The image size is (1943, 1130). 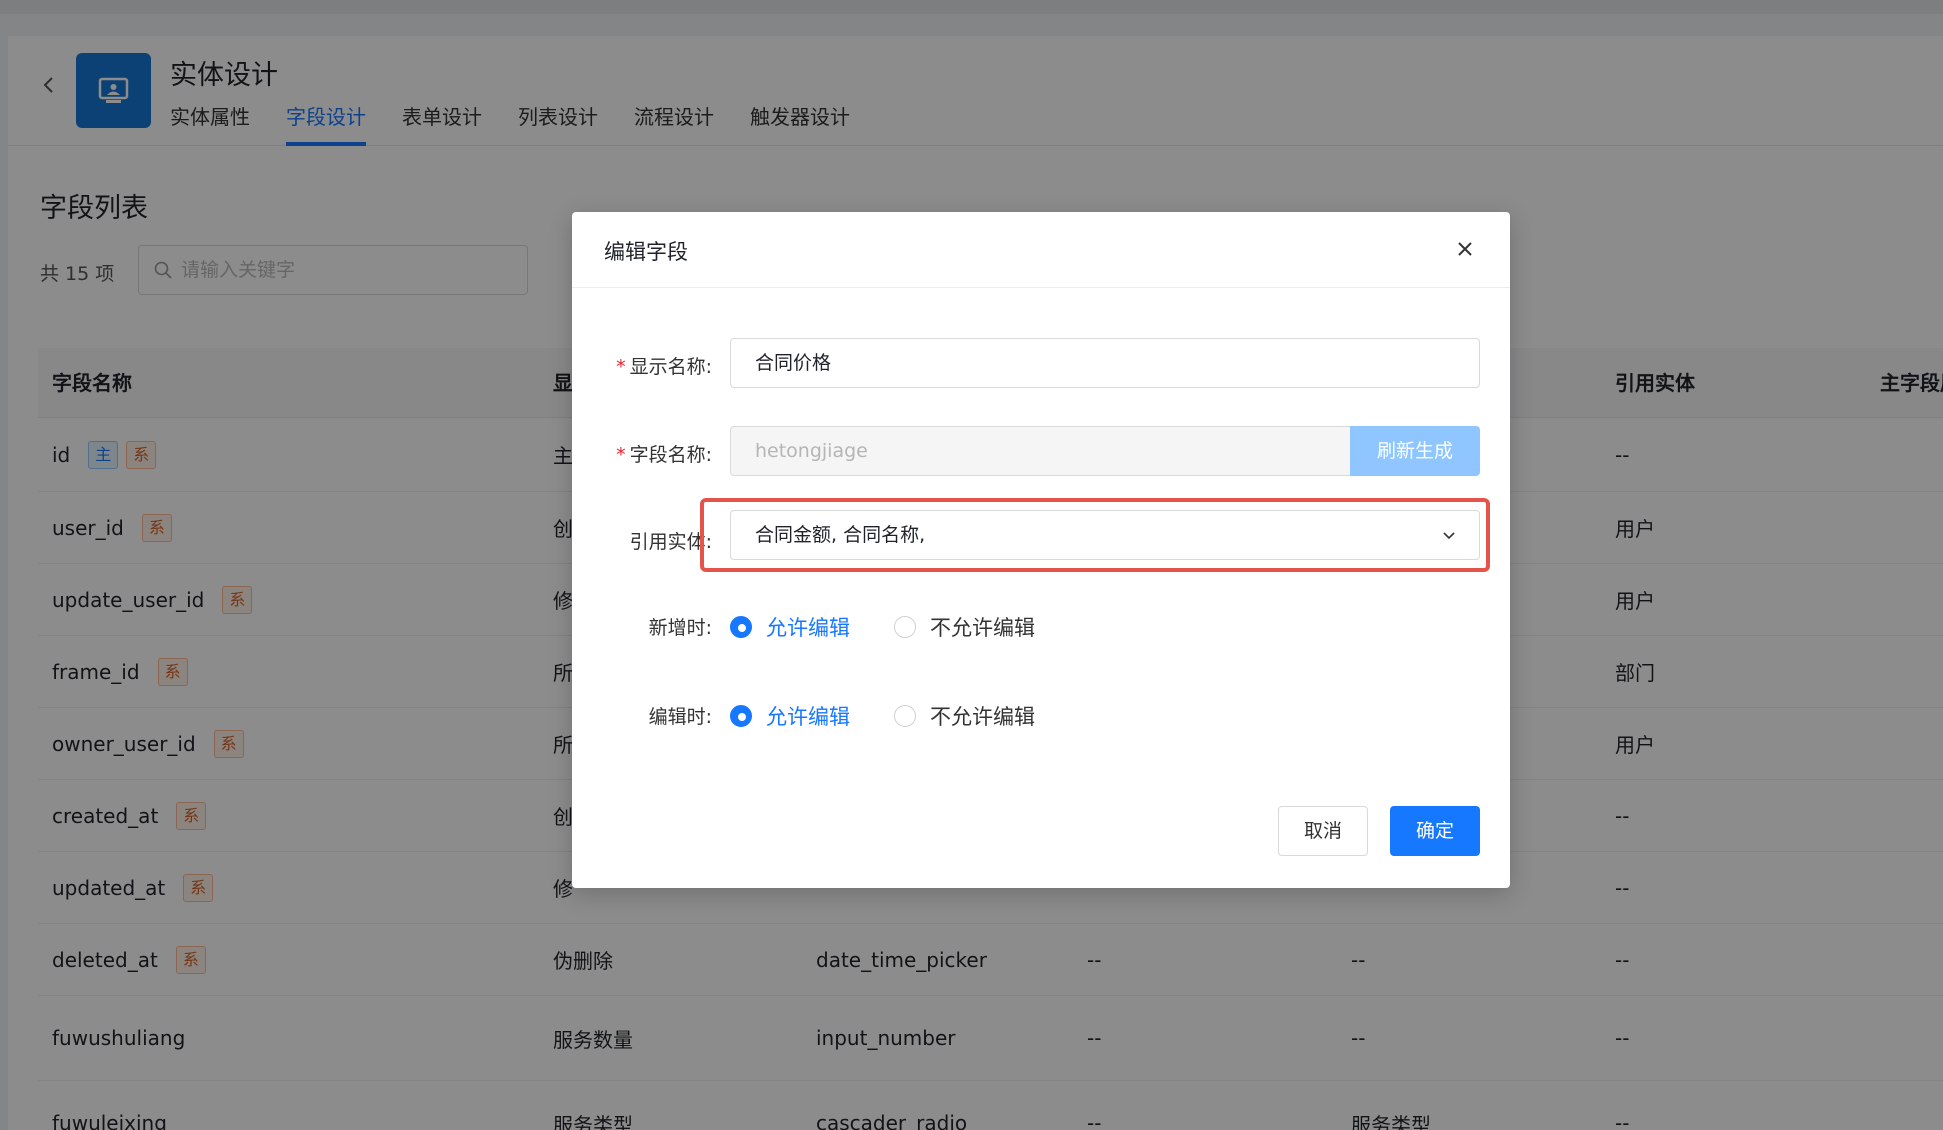 I want to click on field-name-label: * 字段名称:, so click(x=664, y=455).